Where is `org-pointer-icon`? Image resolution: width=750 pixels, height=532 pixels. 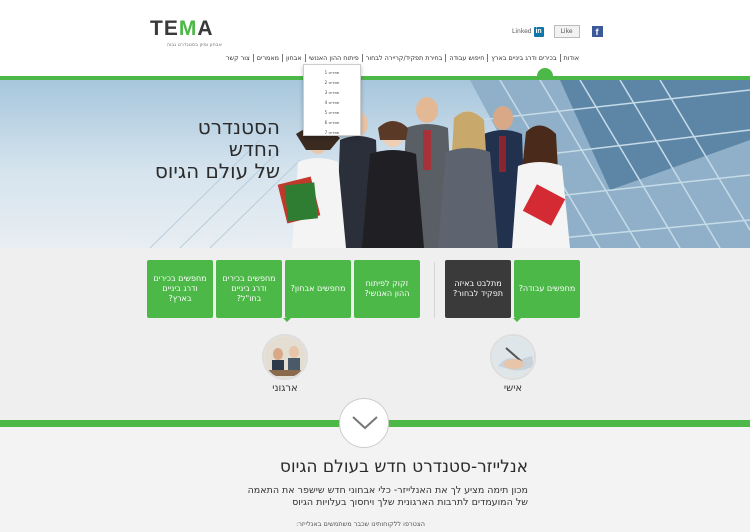 org-pointer-icon is located at coordinates (287, 320).